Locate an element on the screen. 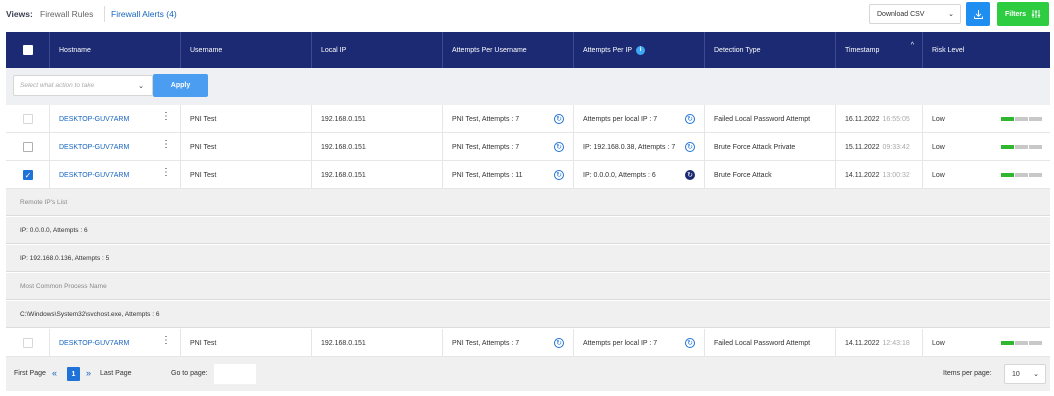 The height and width of the screenshot is (396, 1054). column-header-risk-level: Risk Level is located at coordinates (986, 50).